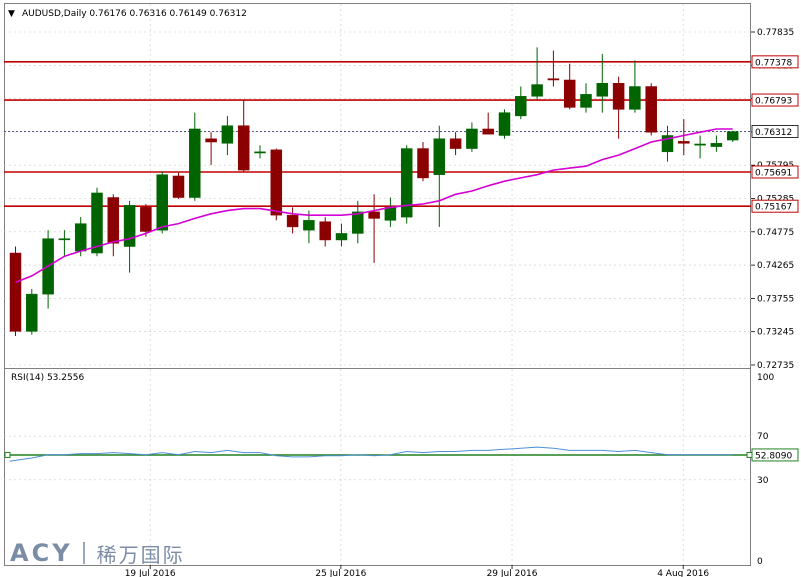 Image resolution: width=801 pixels, height=577 pixels. What do you see at coordinates (47, 378) in the screenshot?
I see `rsi-title: RSI(14) 53.2556` at bounding box center [47, 378].